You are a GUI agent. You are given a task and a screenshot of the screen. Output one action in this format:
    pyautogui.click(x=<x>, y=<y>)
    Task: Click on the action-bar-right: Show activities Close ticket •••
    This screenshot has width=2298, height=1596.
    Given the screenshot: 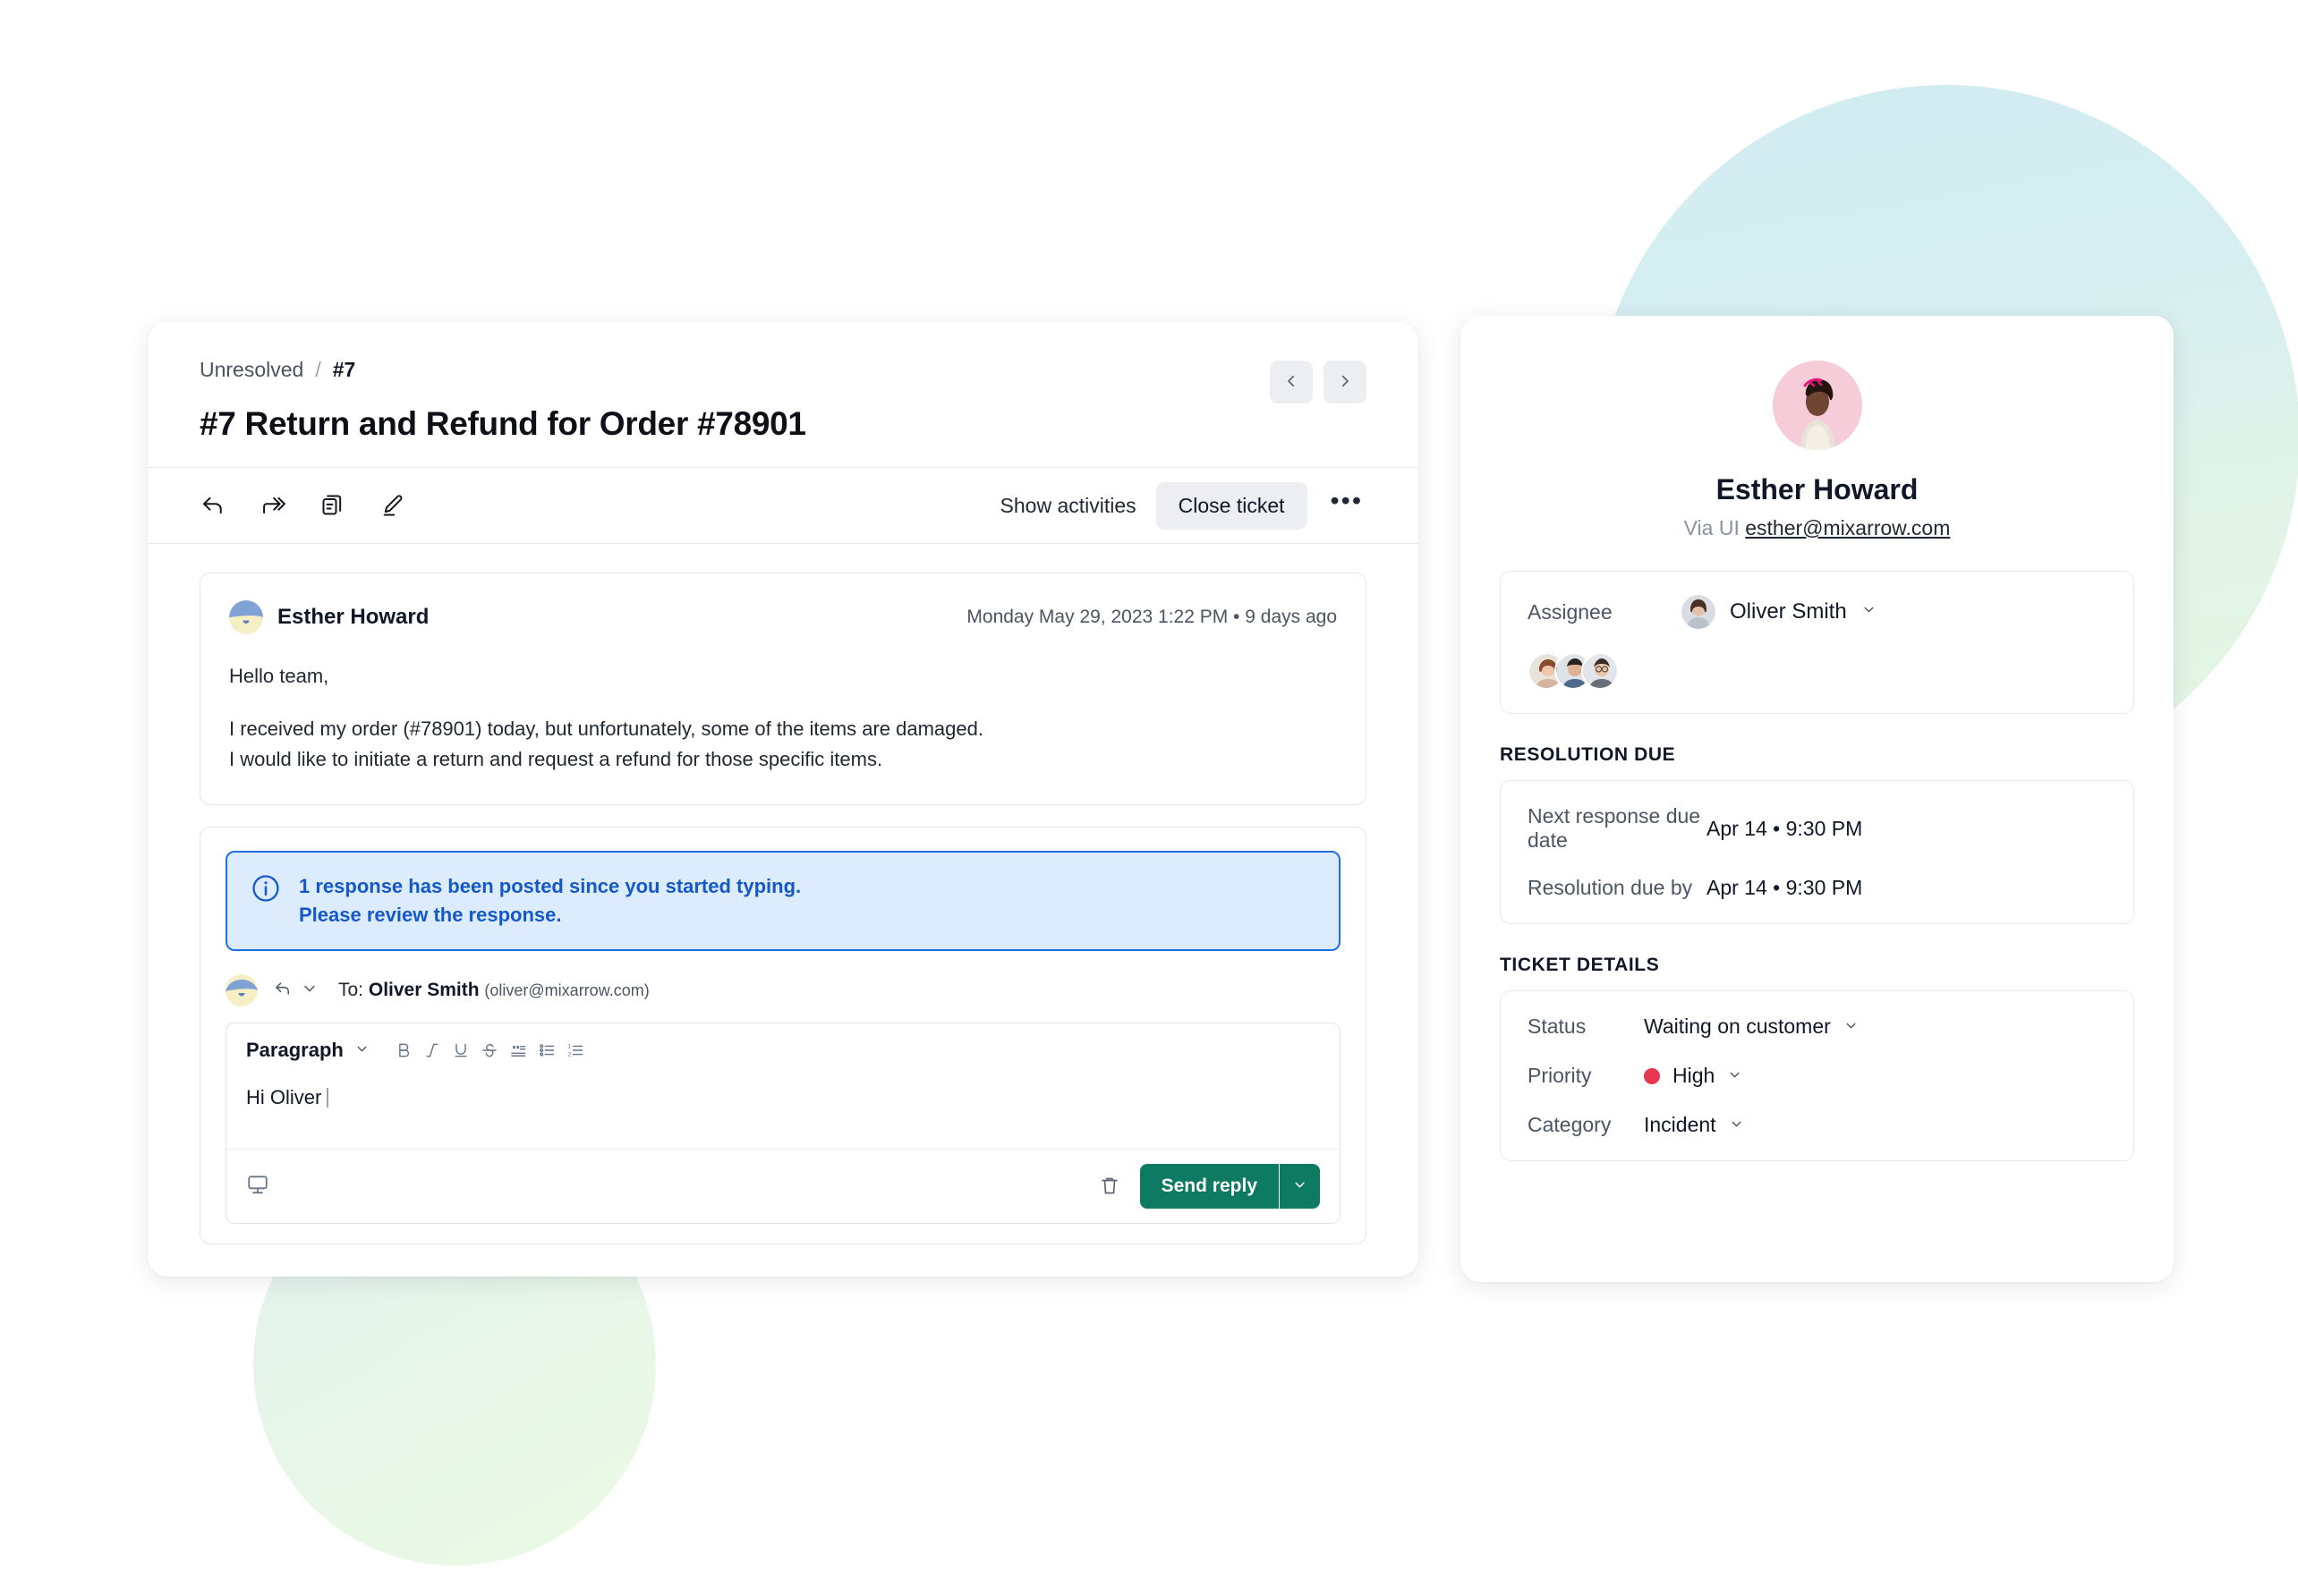 What is the action you would take?
    pyautogui.click(x=1183, y=506)
    